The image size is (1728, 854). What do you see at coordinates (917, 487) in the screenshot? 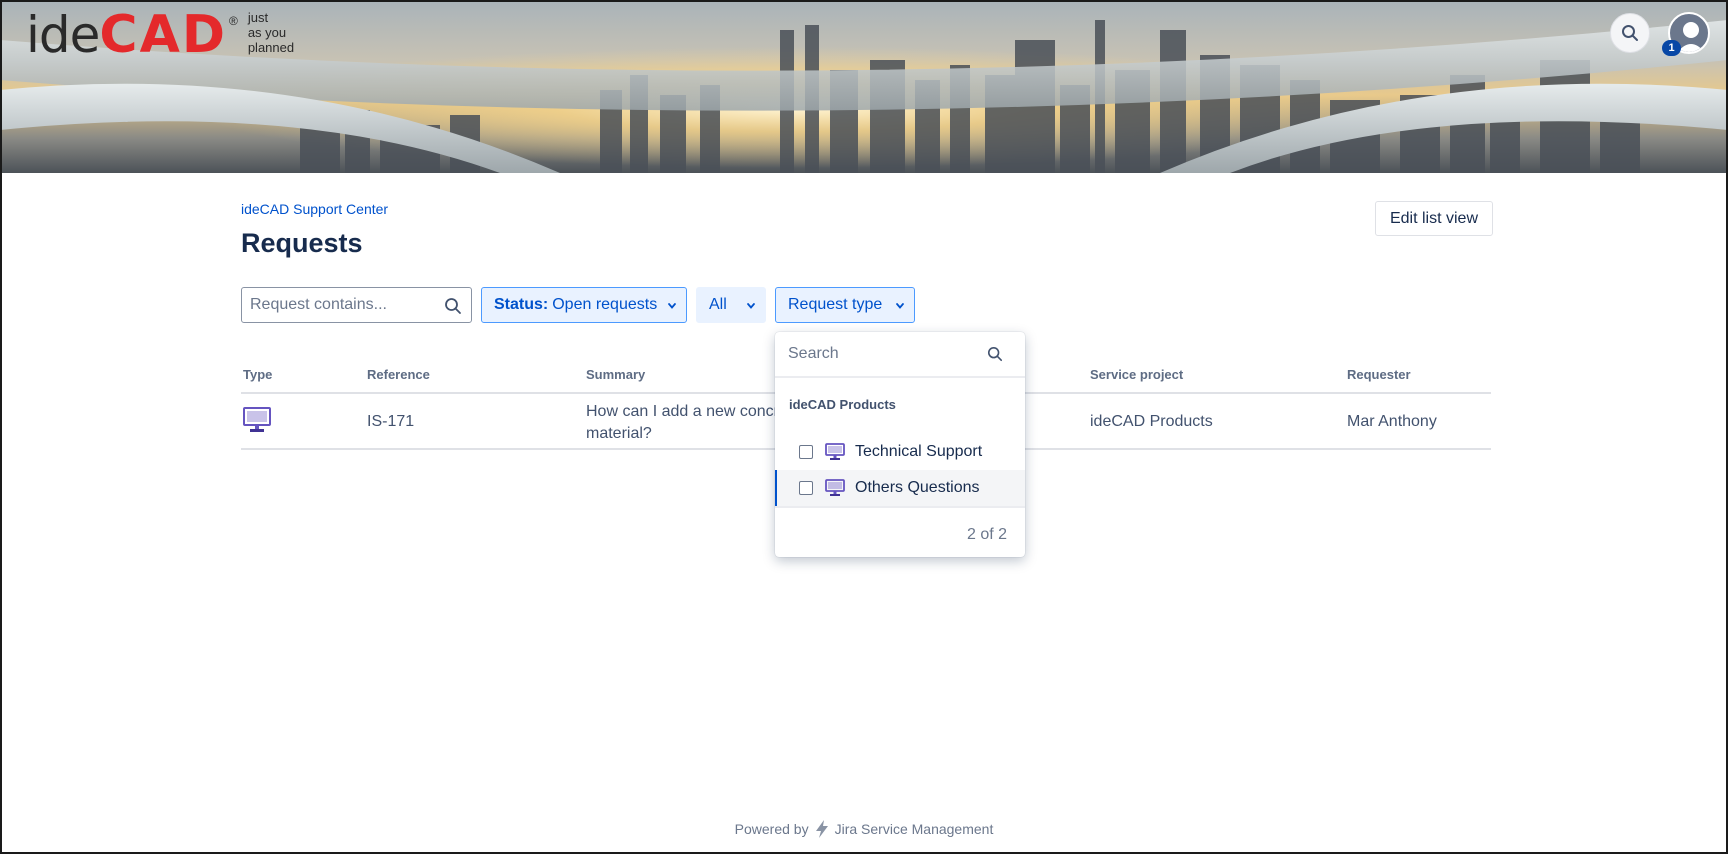
I see `option-label: Others Questions` at bounding box center [917, 487].